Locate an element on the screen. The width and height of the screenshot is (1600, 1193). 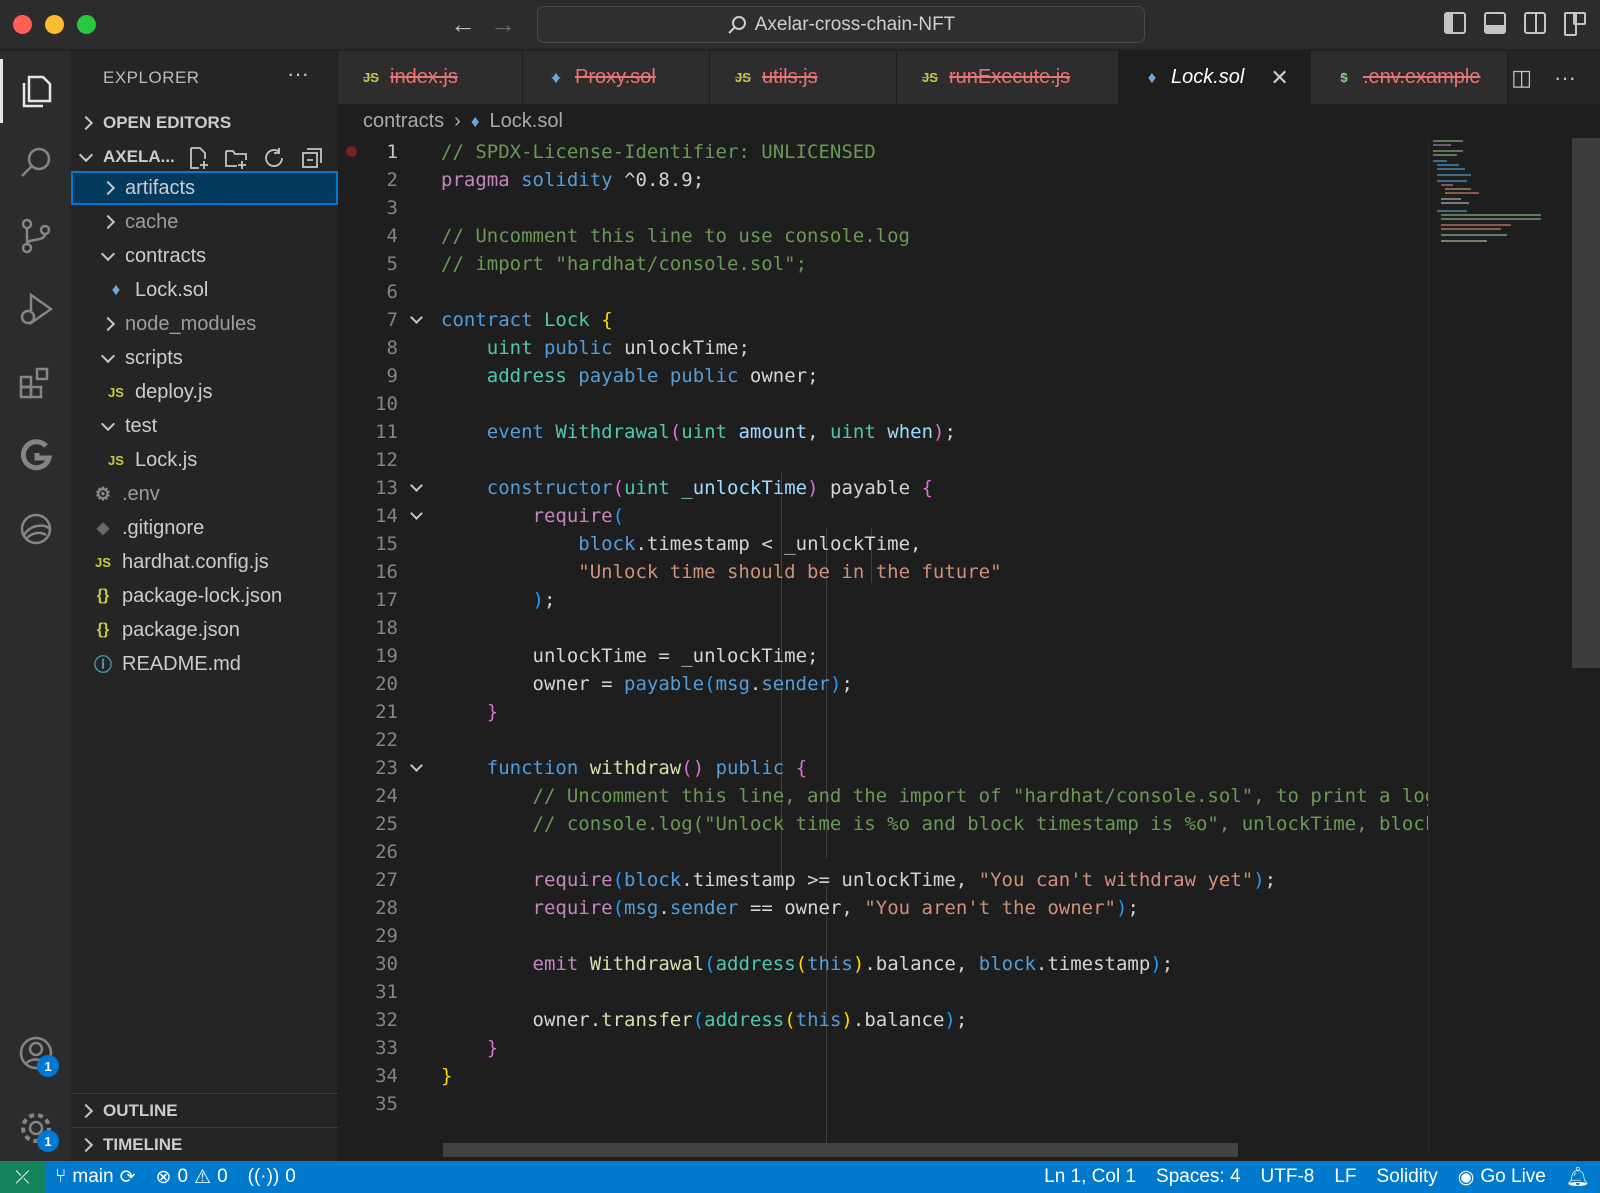
chevron-right-icon is located at coordinates (86, 1110).